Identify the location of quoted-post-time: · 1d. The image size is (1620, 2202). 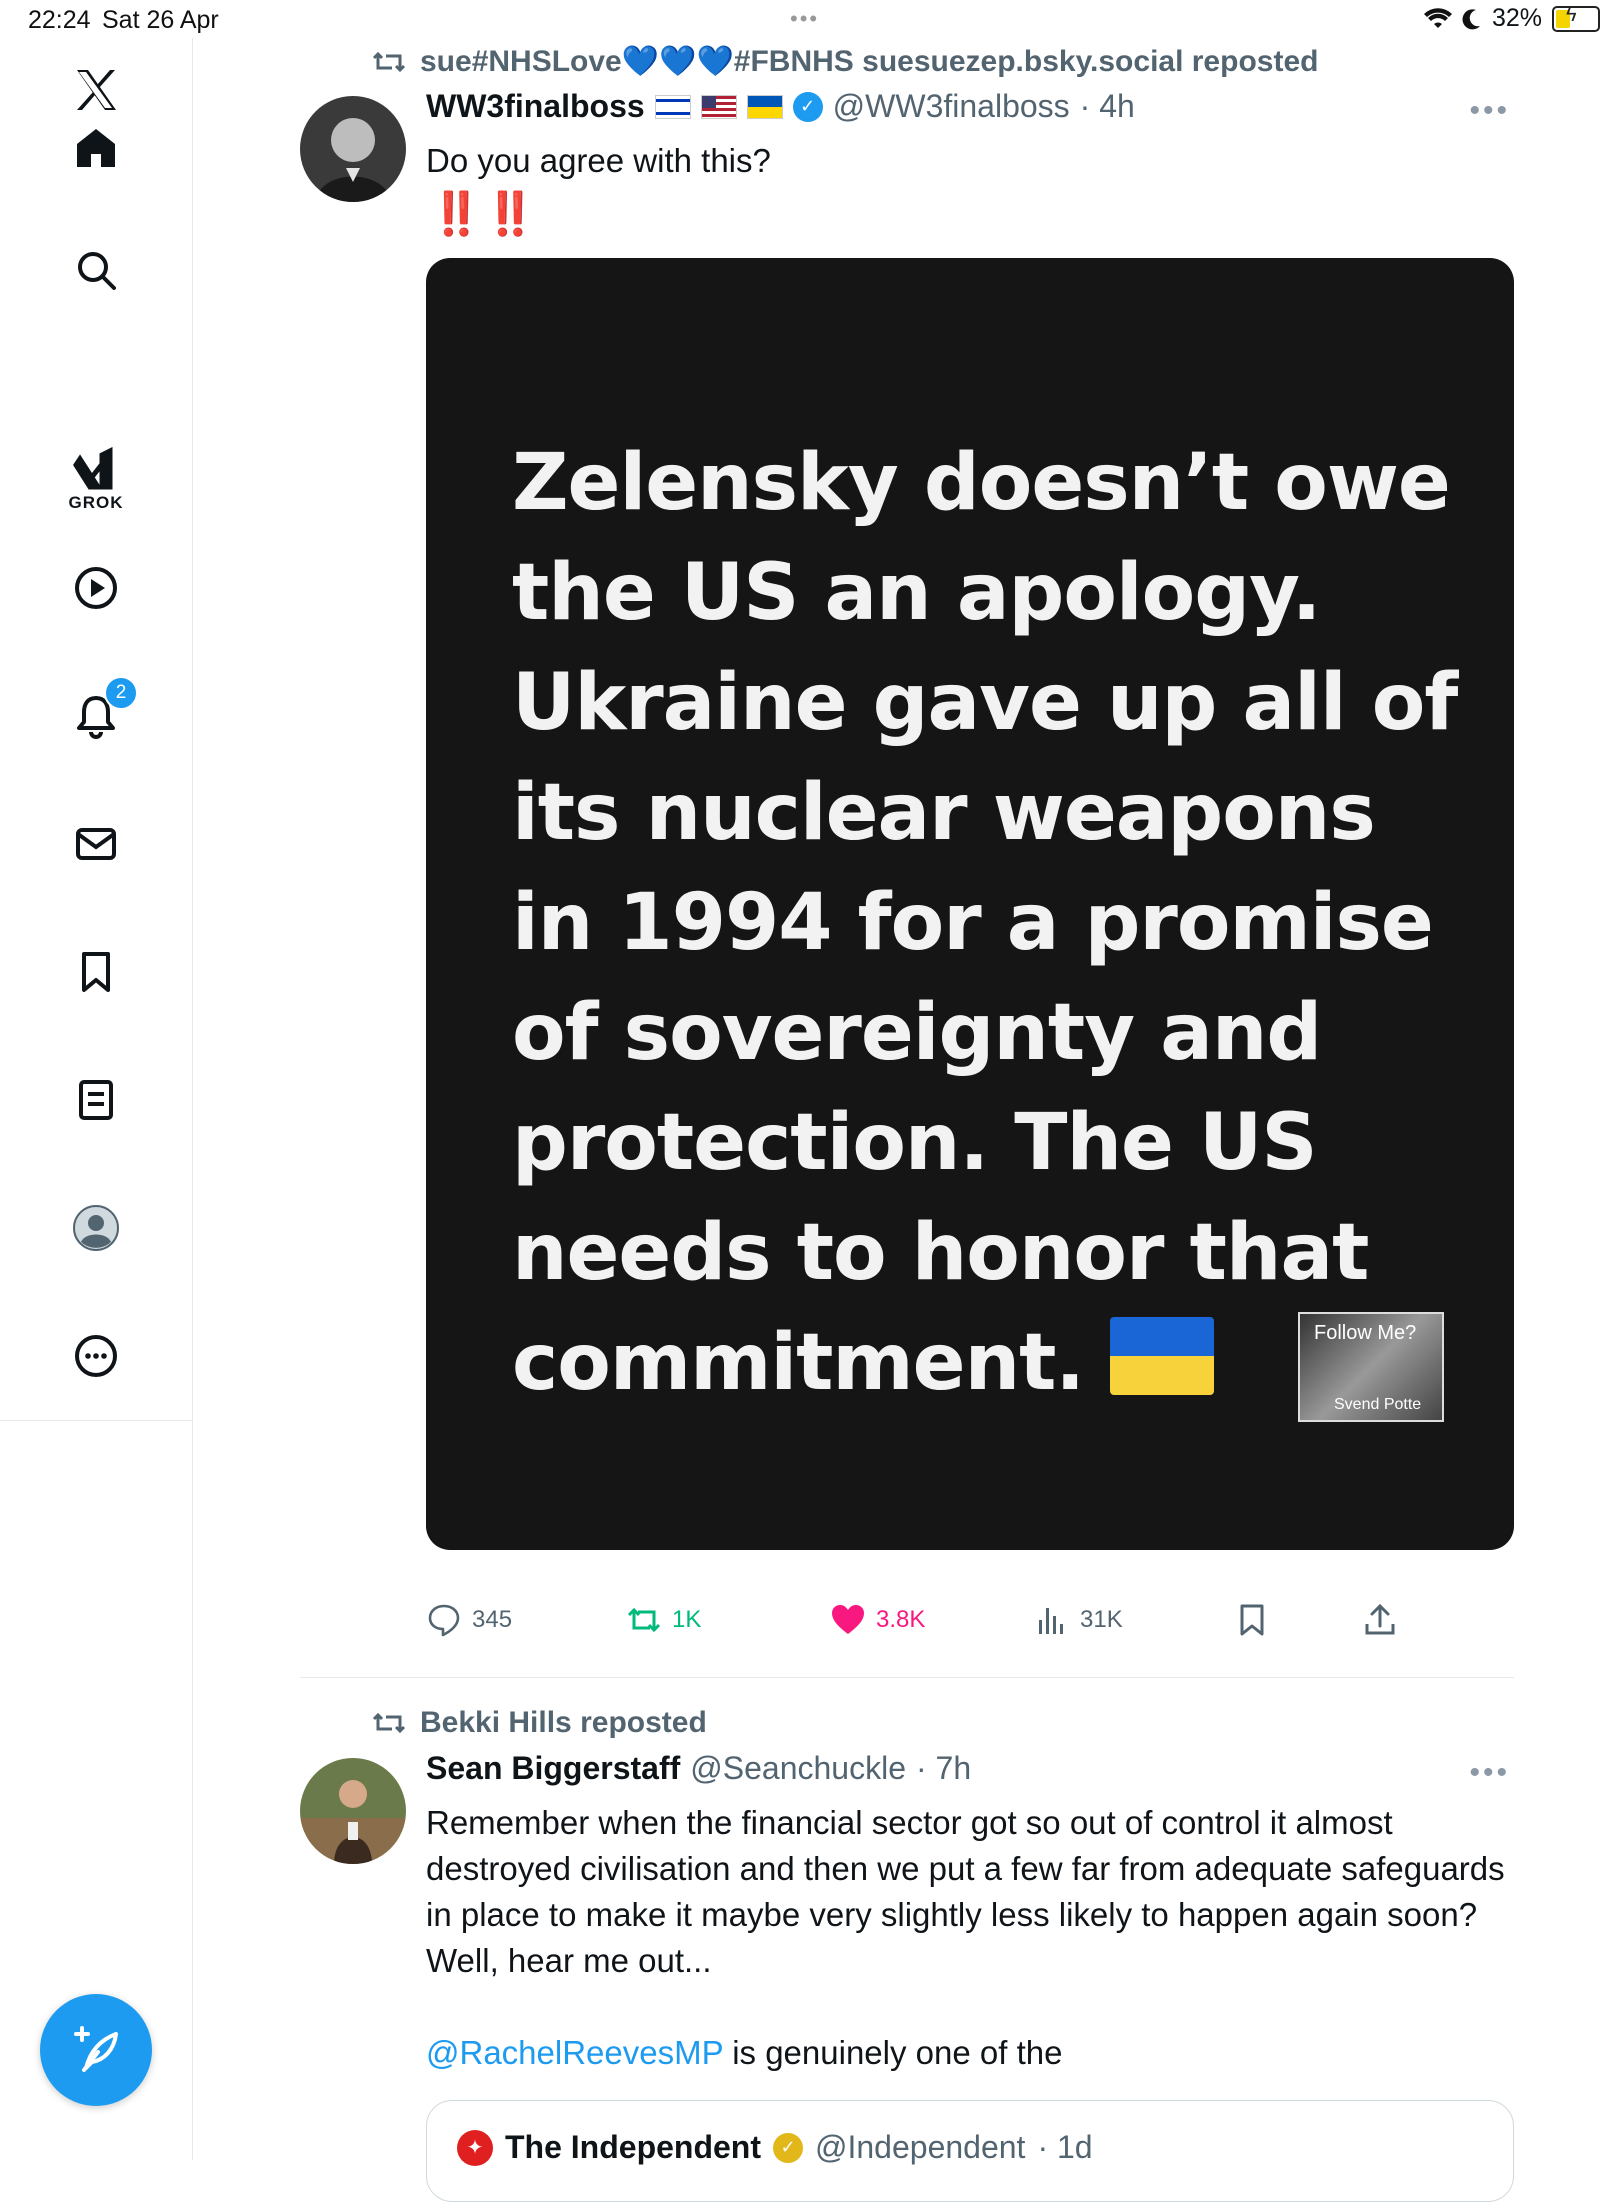
(1064, 2147).